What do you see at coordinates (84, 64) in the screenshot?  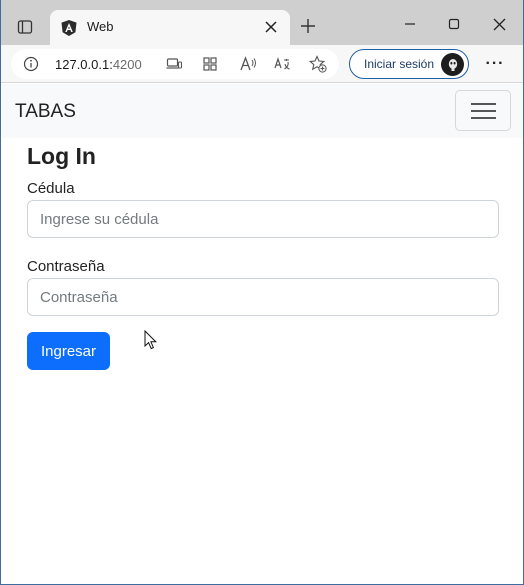 I see `url-host: 127.0.0.1:` at bounding box center [84, 64].